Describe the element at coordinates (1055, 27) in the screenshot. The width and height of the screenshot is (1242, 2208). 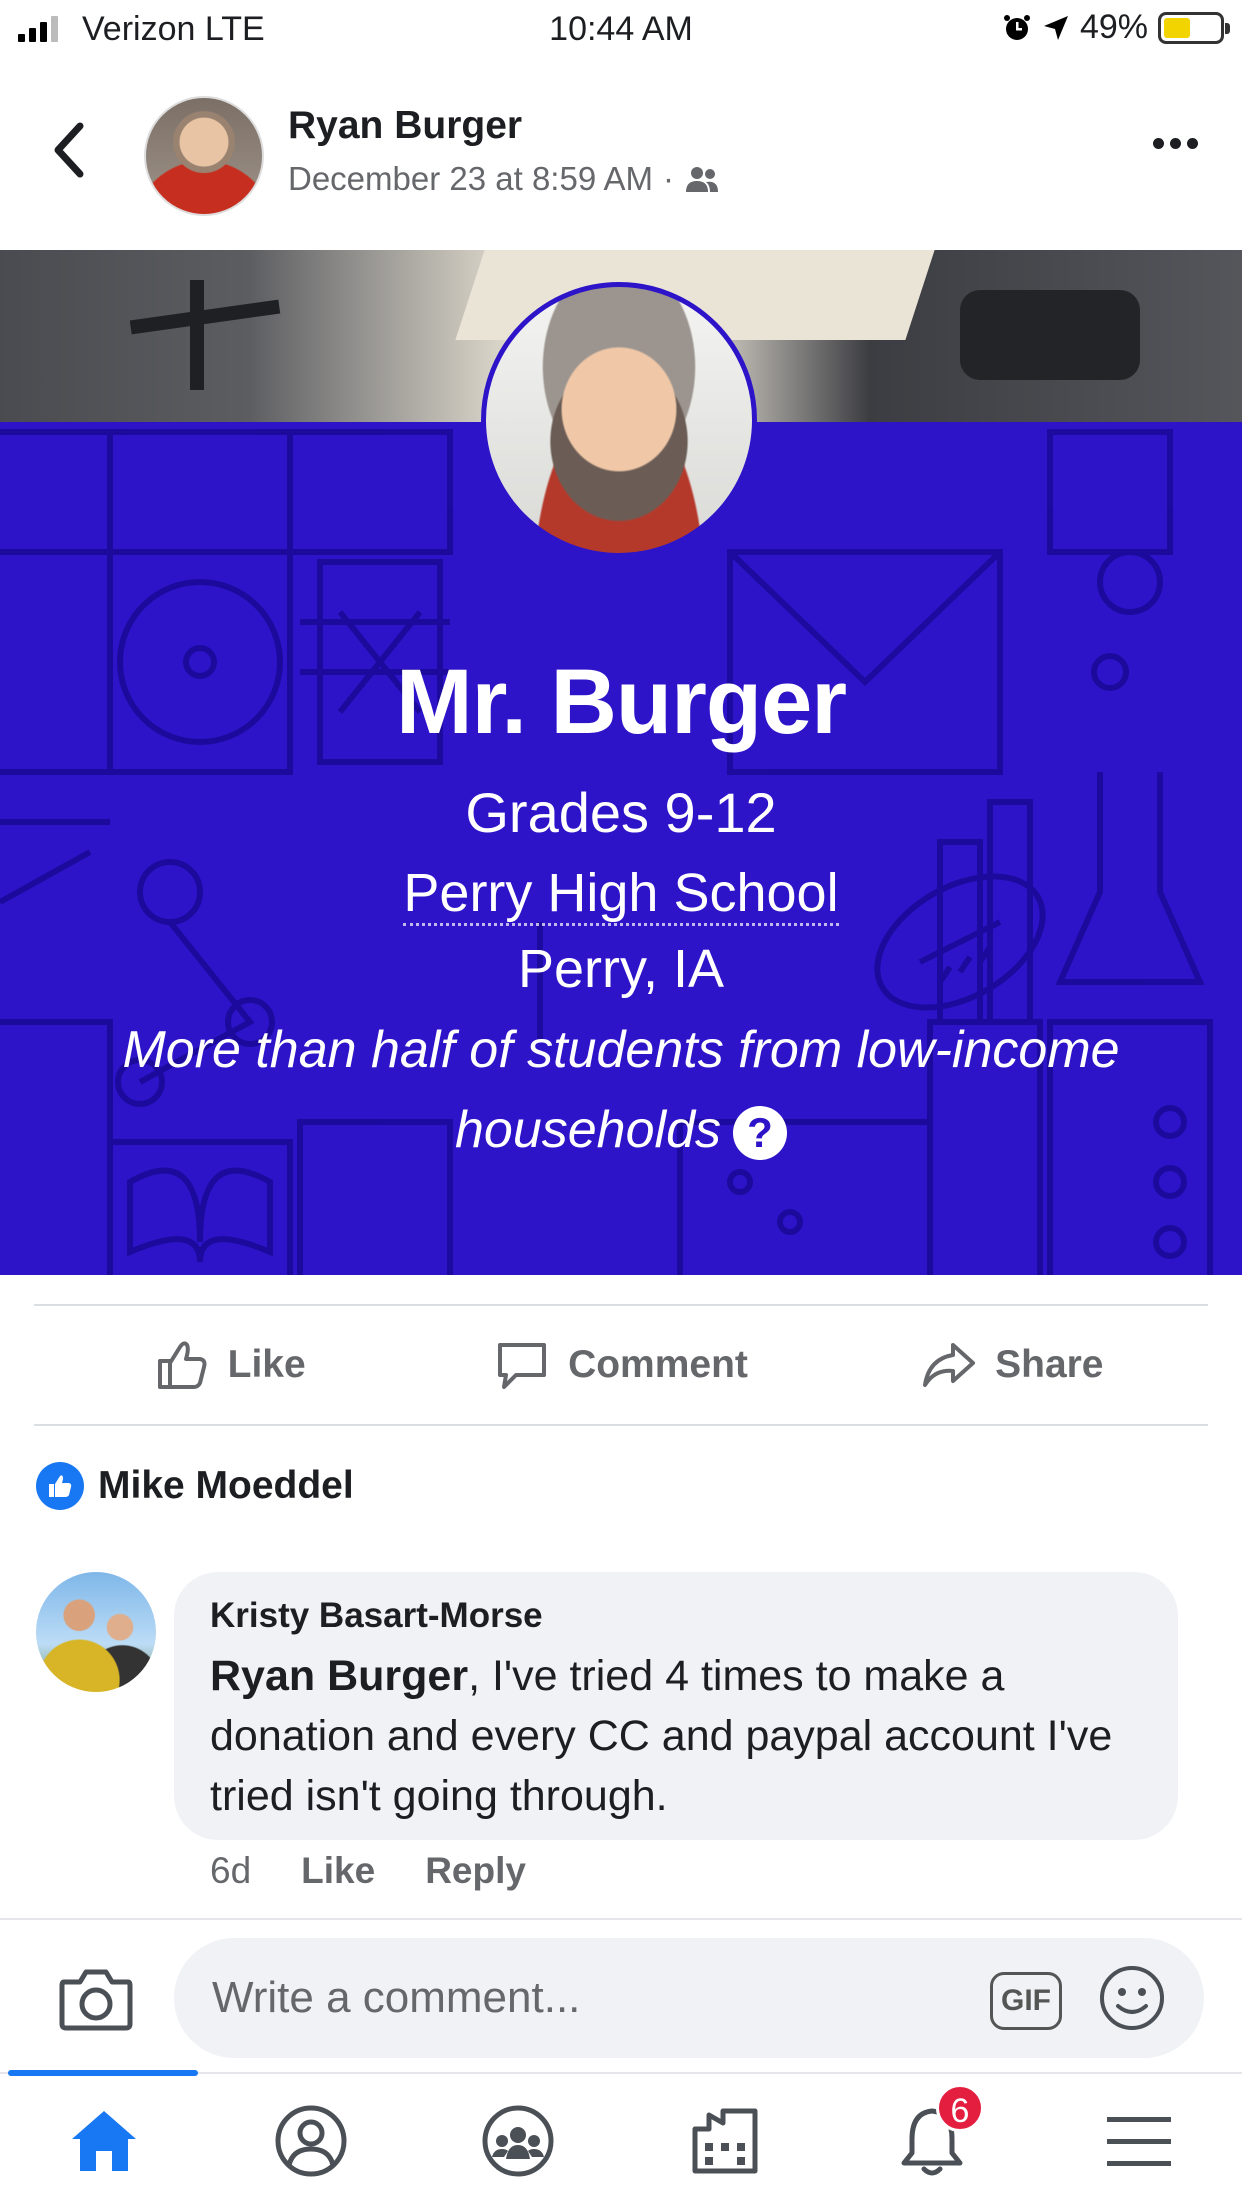
I see `location-arrow-icon` at that location.